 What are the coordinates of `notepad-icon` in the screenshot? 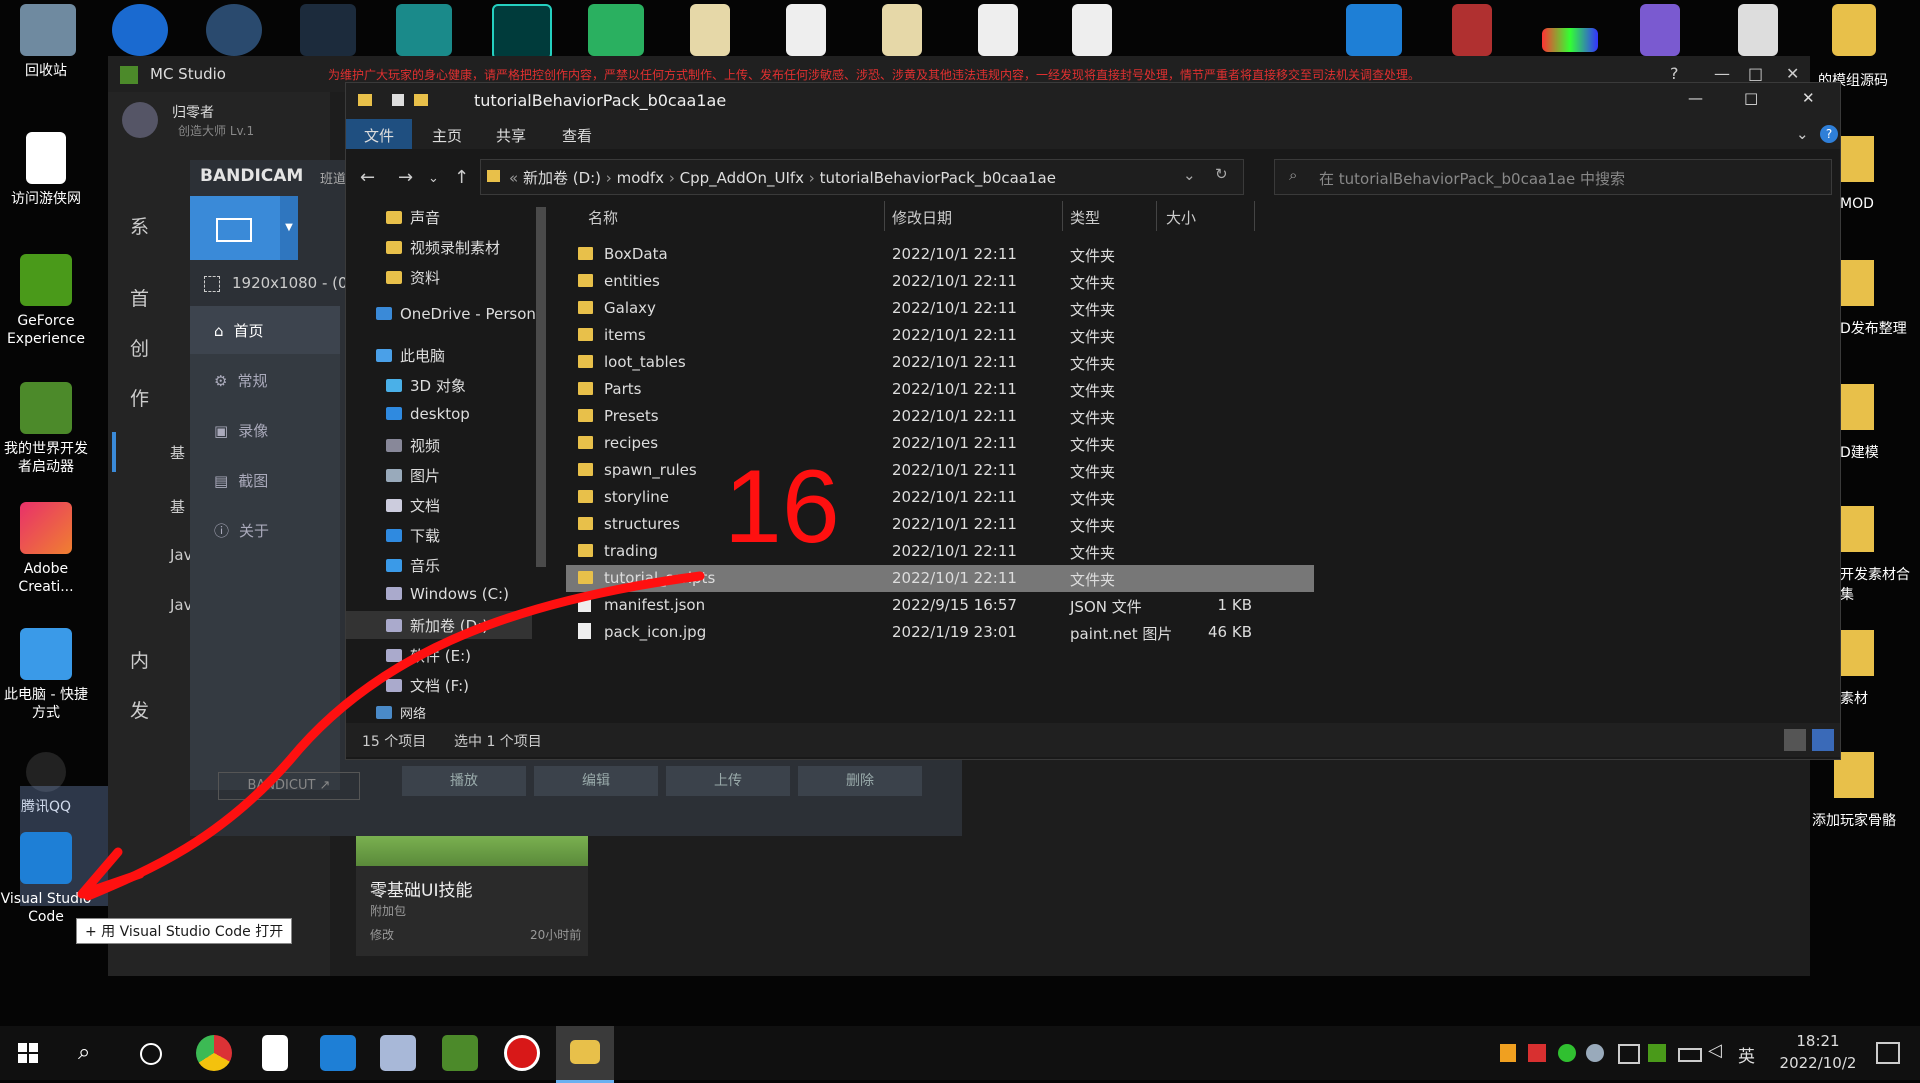 It's located at (275, 1053).